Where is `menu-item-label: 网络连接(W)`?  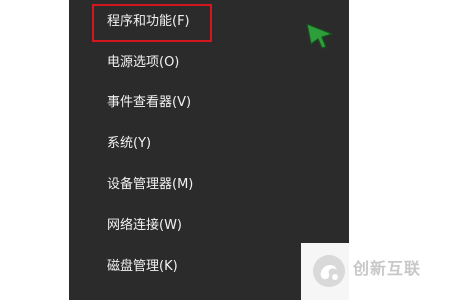
menu-item-label: 网络连接(W) is located at coordinates (144, 225).